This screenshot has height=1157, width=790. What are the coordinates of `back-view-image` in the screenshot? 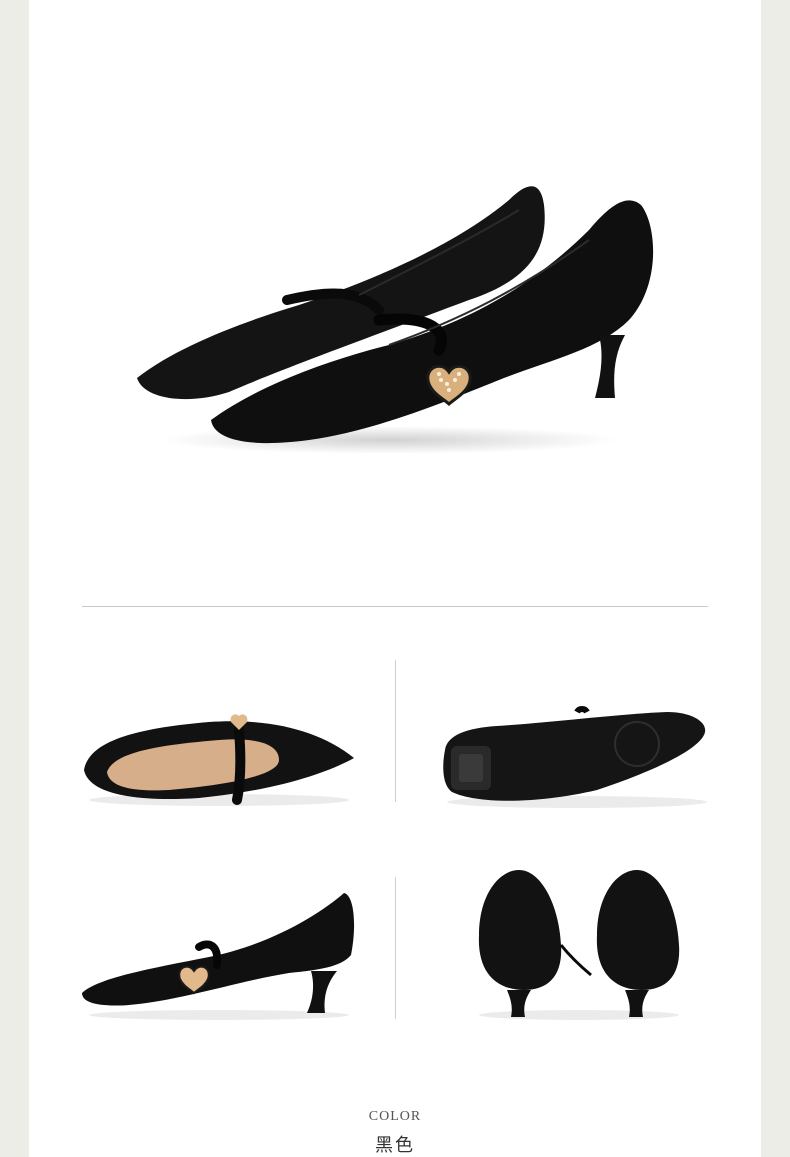 It's located at (579, 945).